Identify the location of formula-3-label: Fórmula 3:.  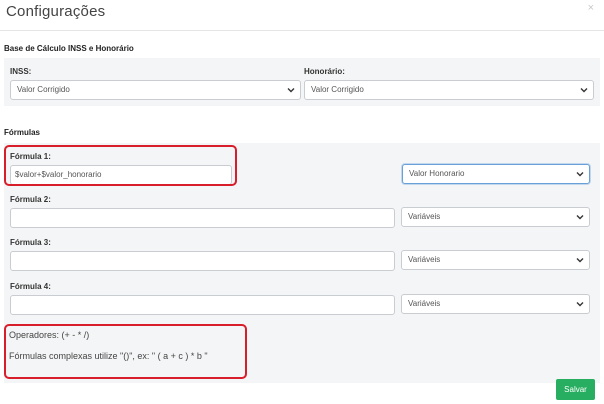
(30, 242).